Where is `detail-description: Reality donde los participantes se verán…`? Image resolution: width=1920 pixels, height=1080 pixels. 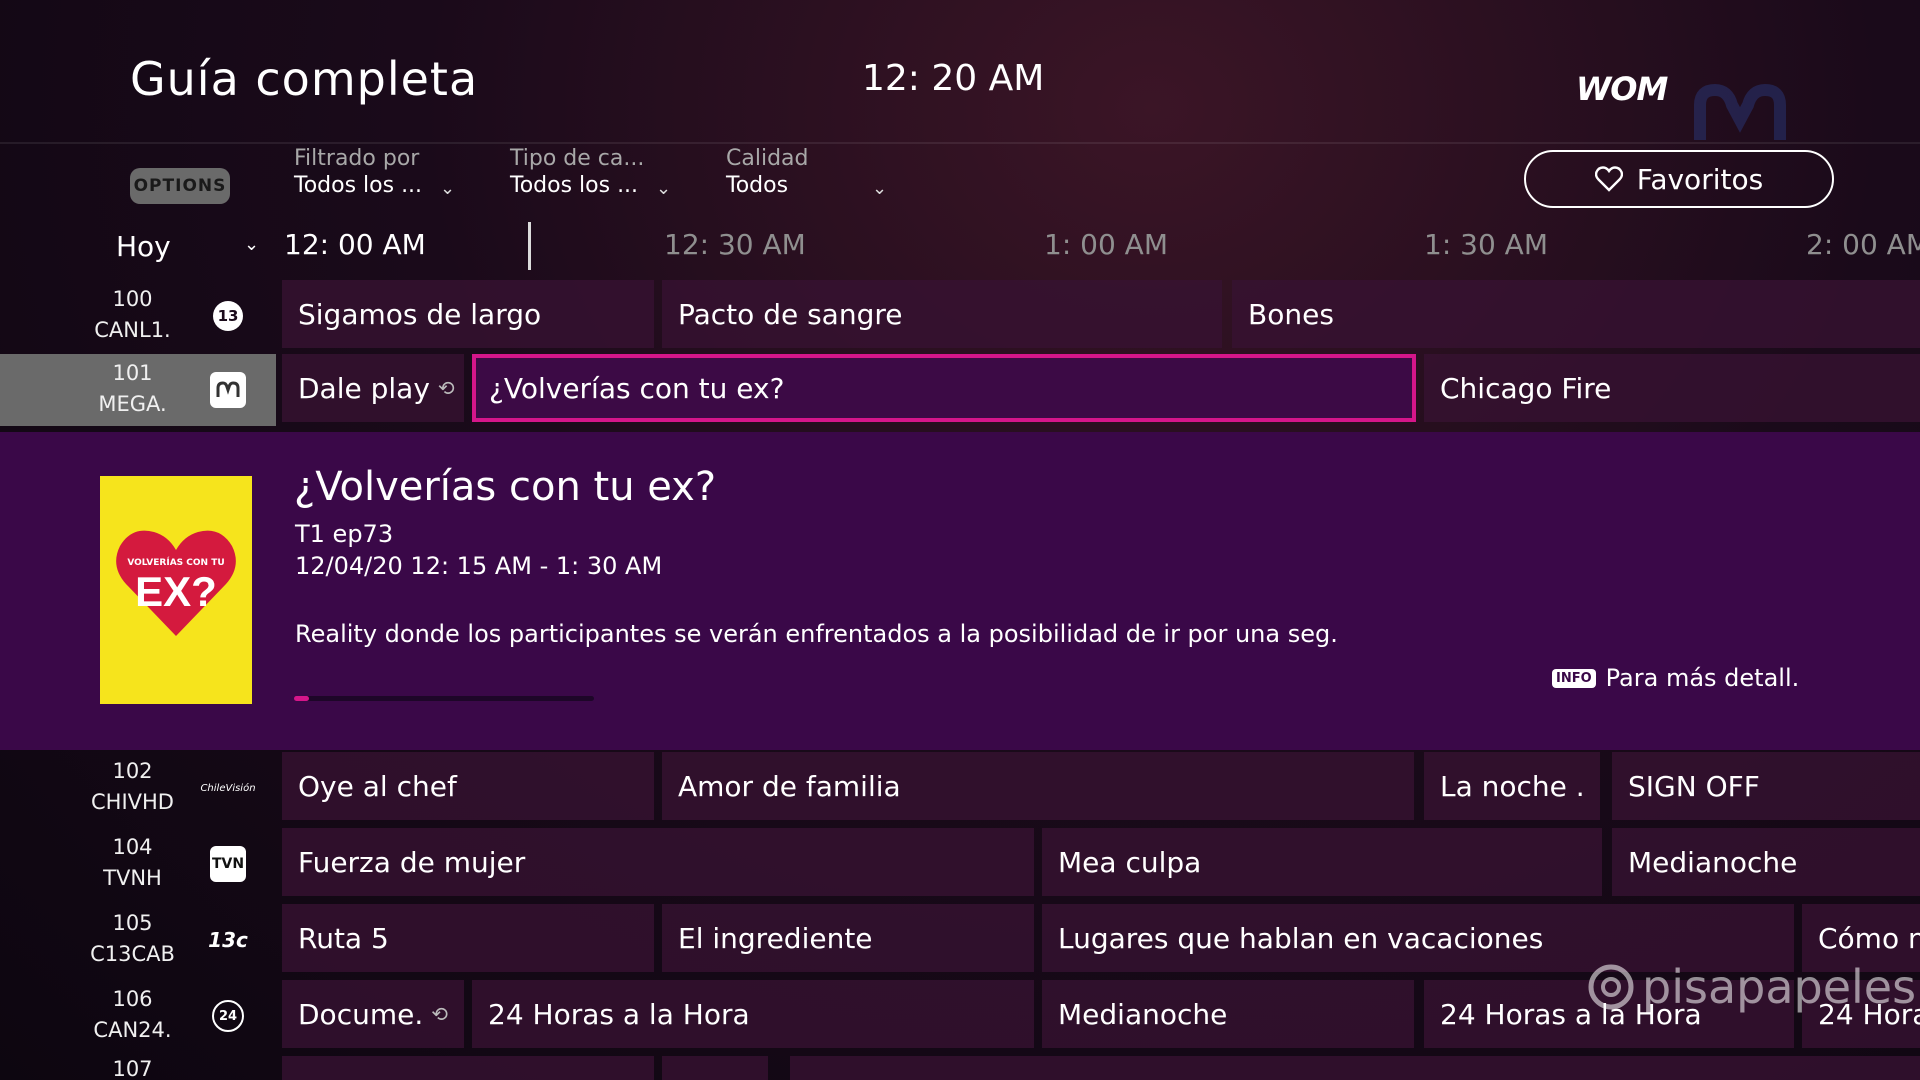 detail-description: Reality donde los participantes se verán… is located at coordinates (816, 634).